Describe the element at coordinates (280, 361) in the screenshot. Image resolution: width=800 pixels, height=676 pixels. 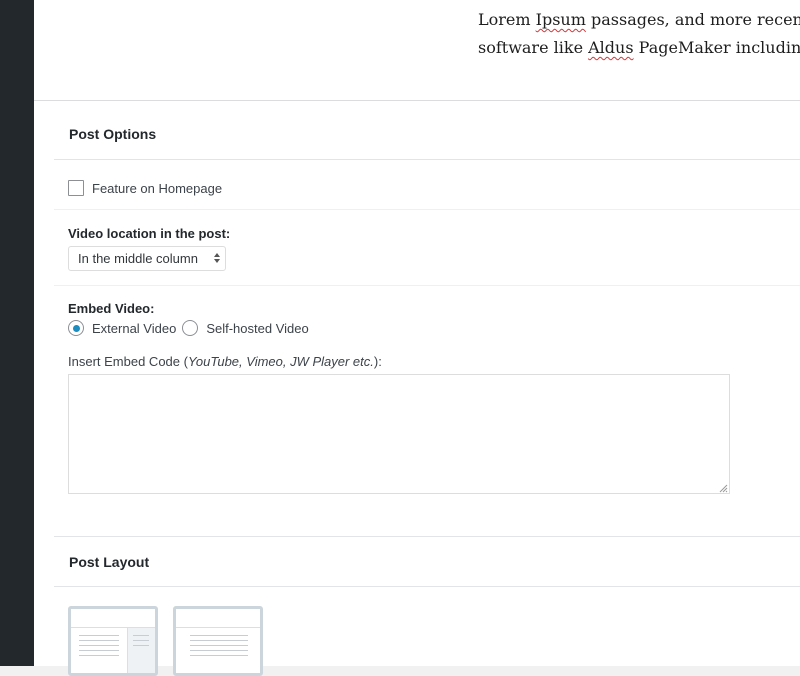
I see `embed-code-label-providers: YouTube, Vimeo, JW Player etc.` at that location.